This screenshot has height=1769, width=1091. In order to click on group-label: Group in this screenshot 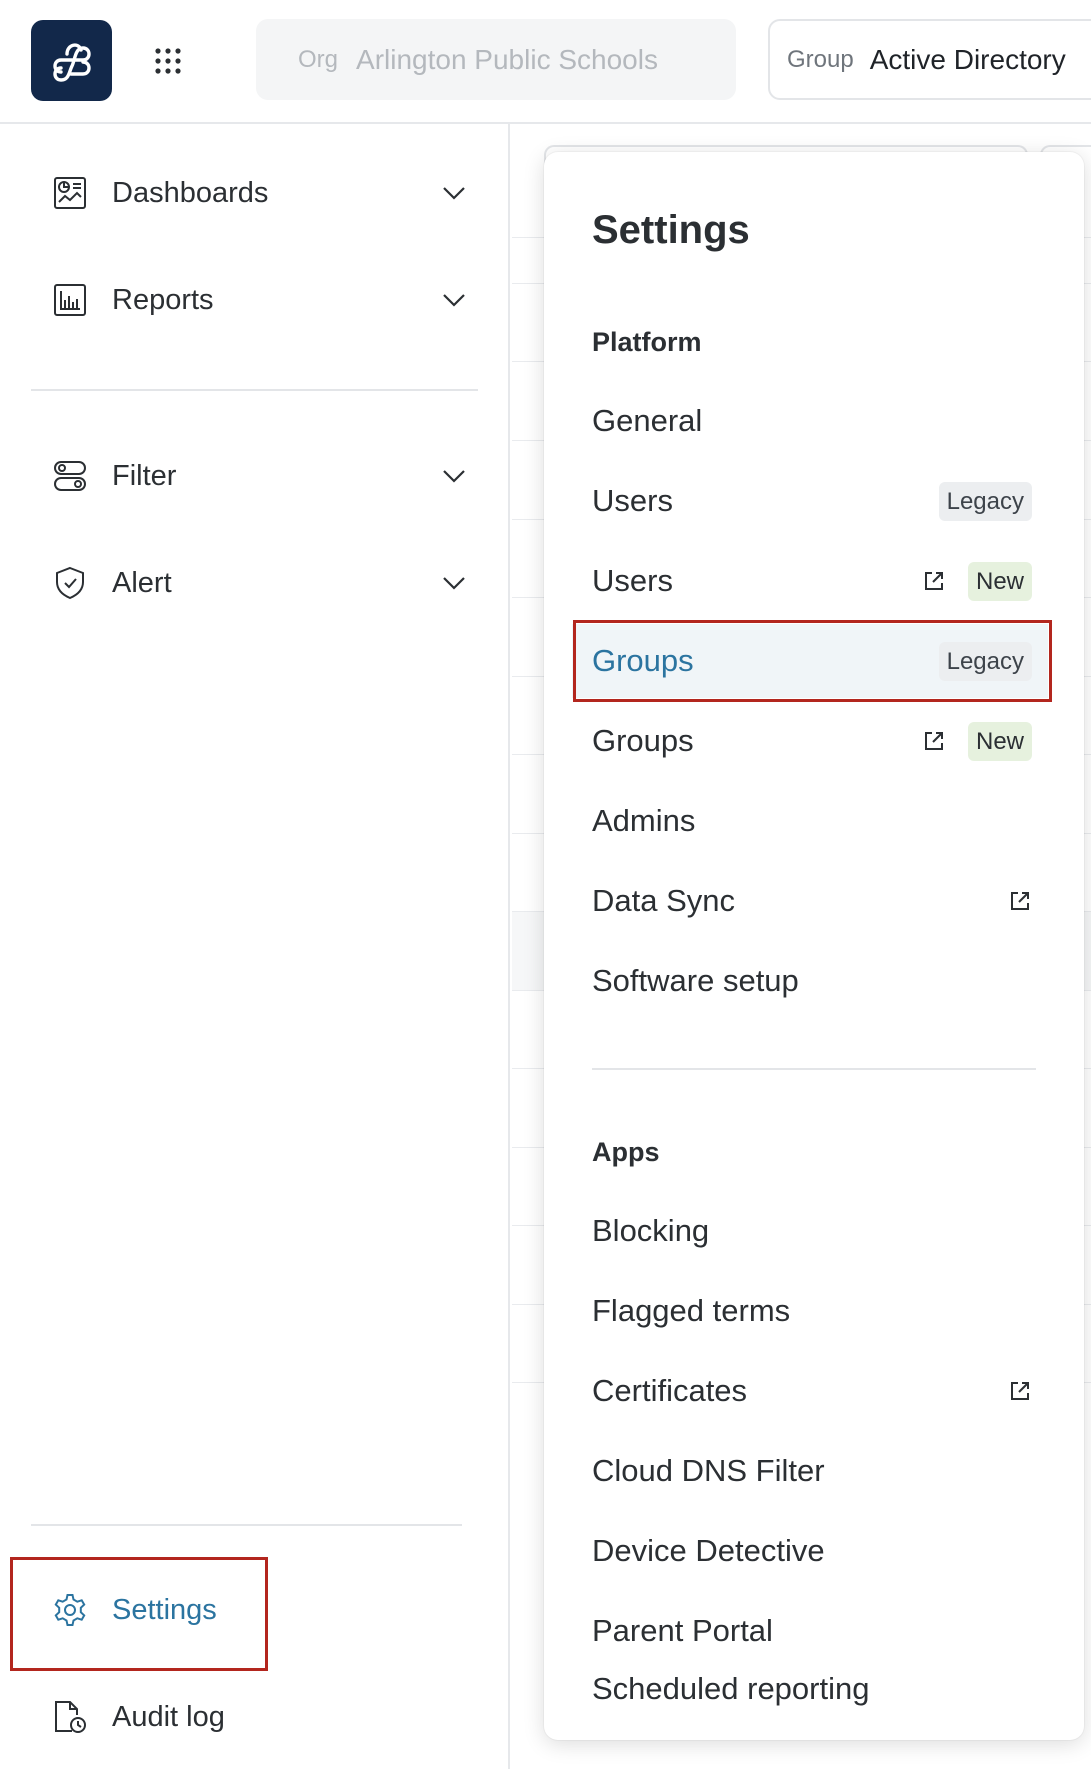, I will do `click(820, 59)`.